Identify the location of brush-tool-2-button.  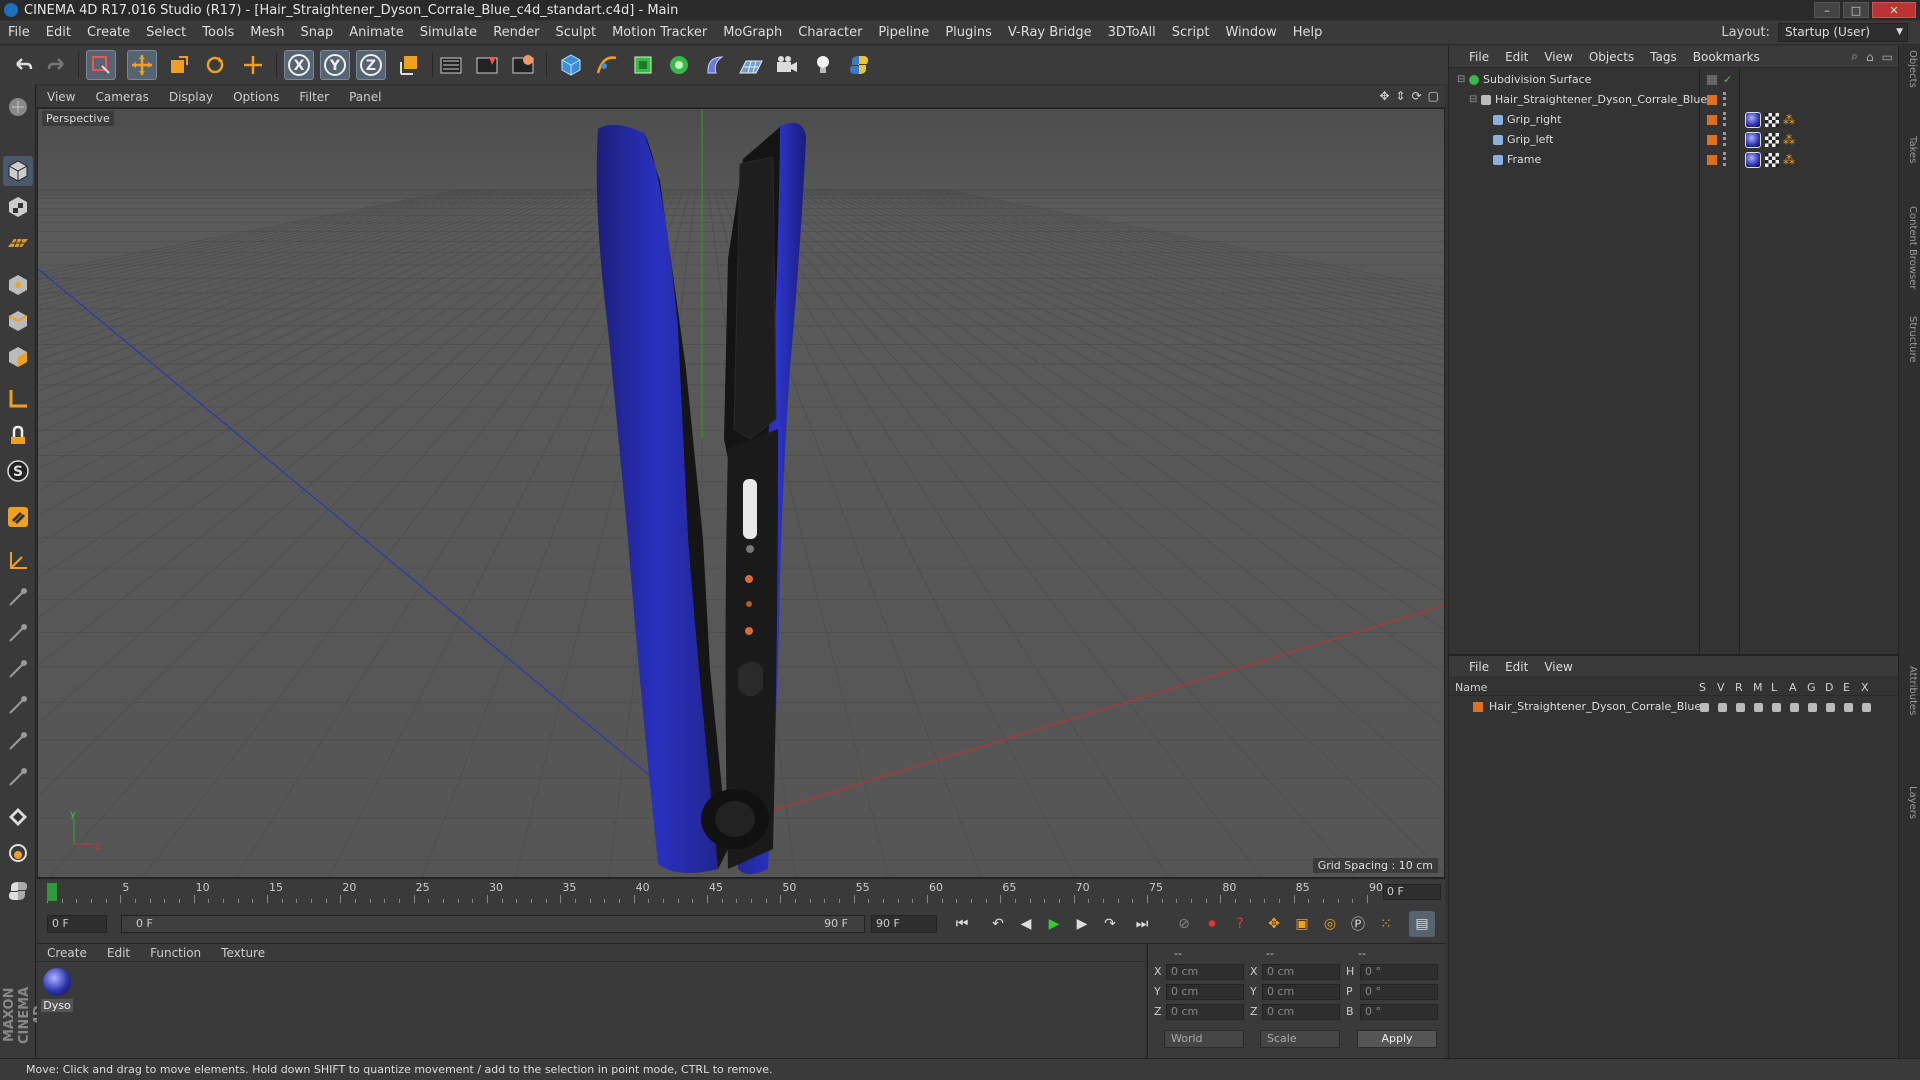
(18, 633).